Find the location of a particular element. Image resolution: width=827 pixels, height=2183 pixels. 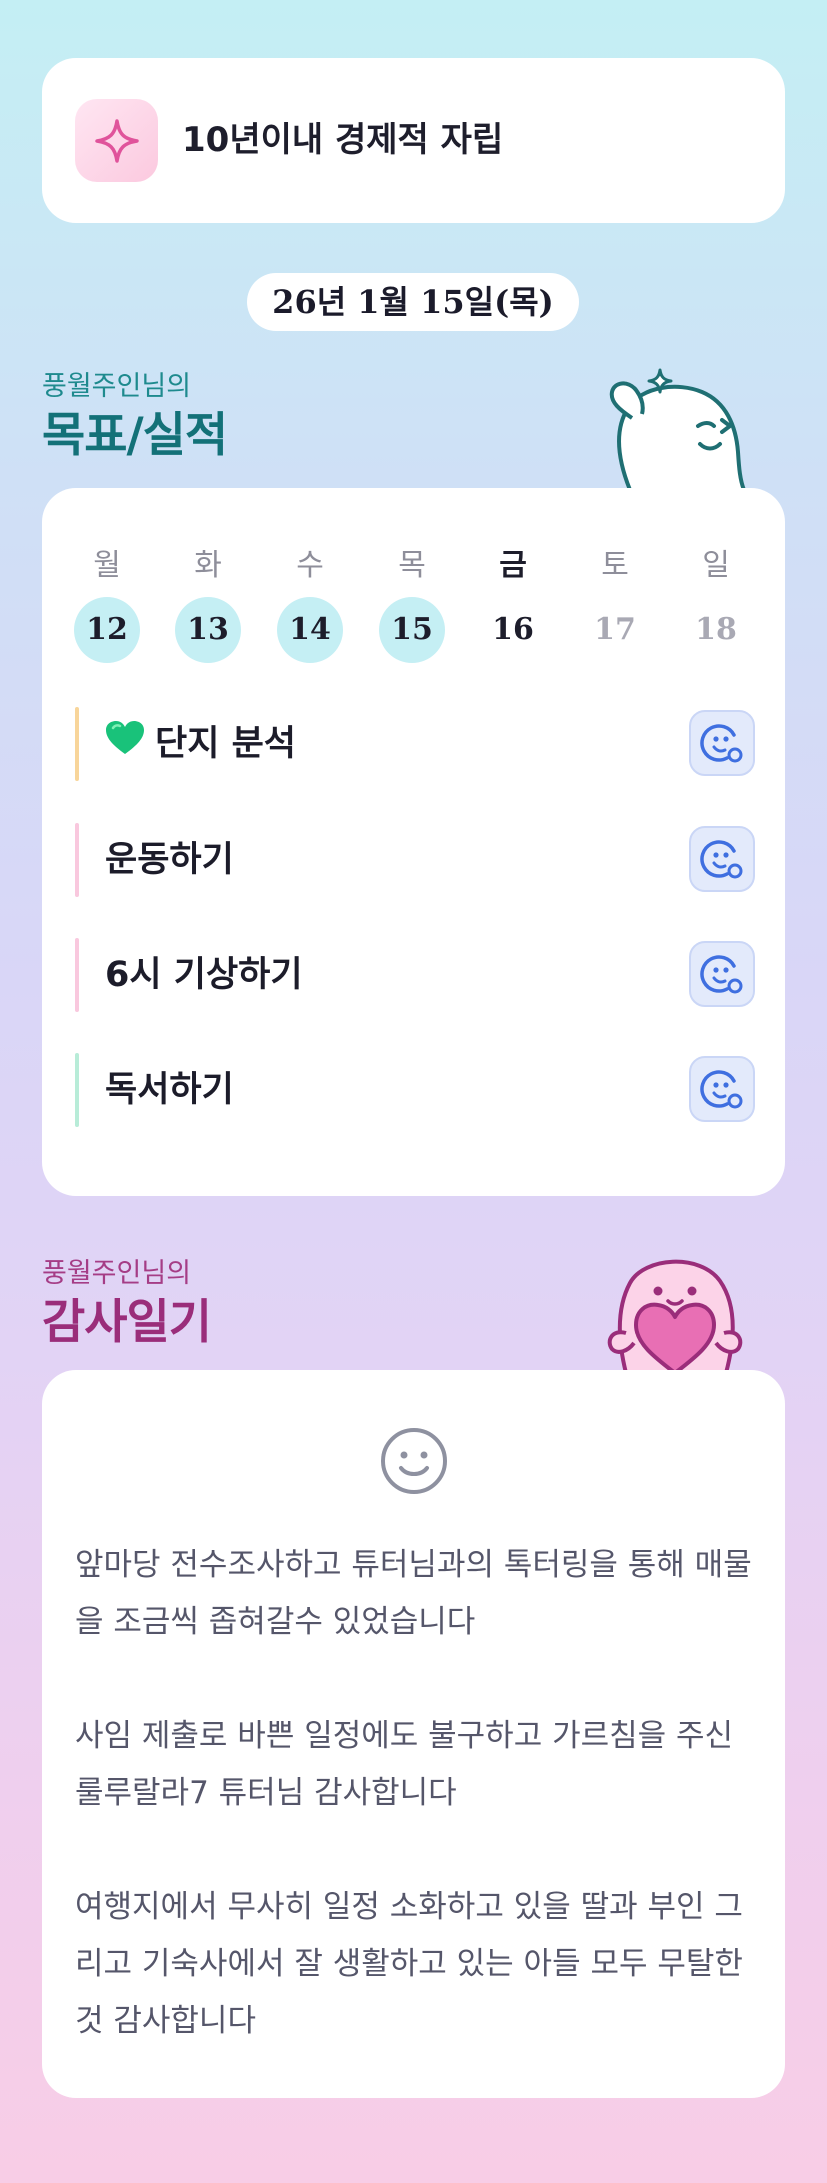

goal-text: 10년이내 경제적 자립 is located at coordinates (343, 140).